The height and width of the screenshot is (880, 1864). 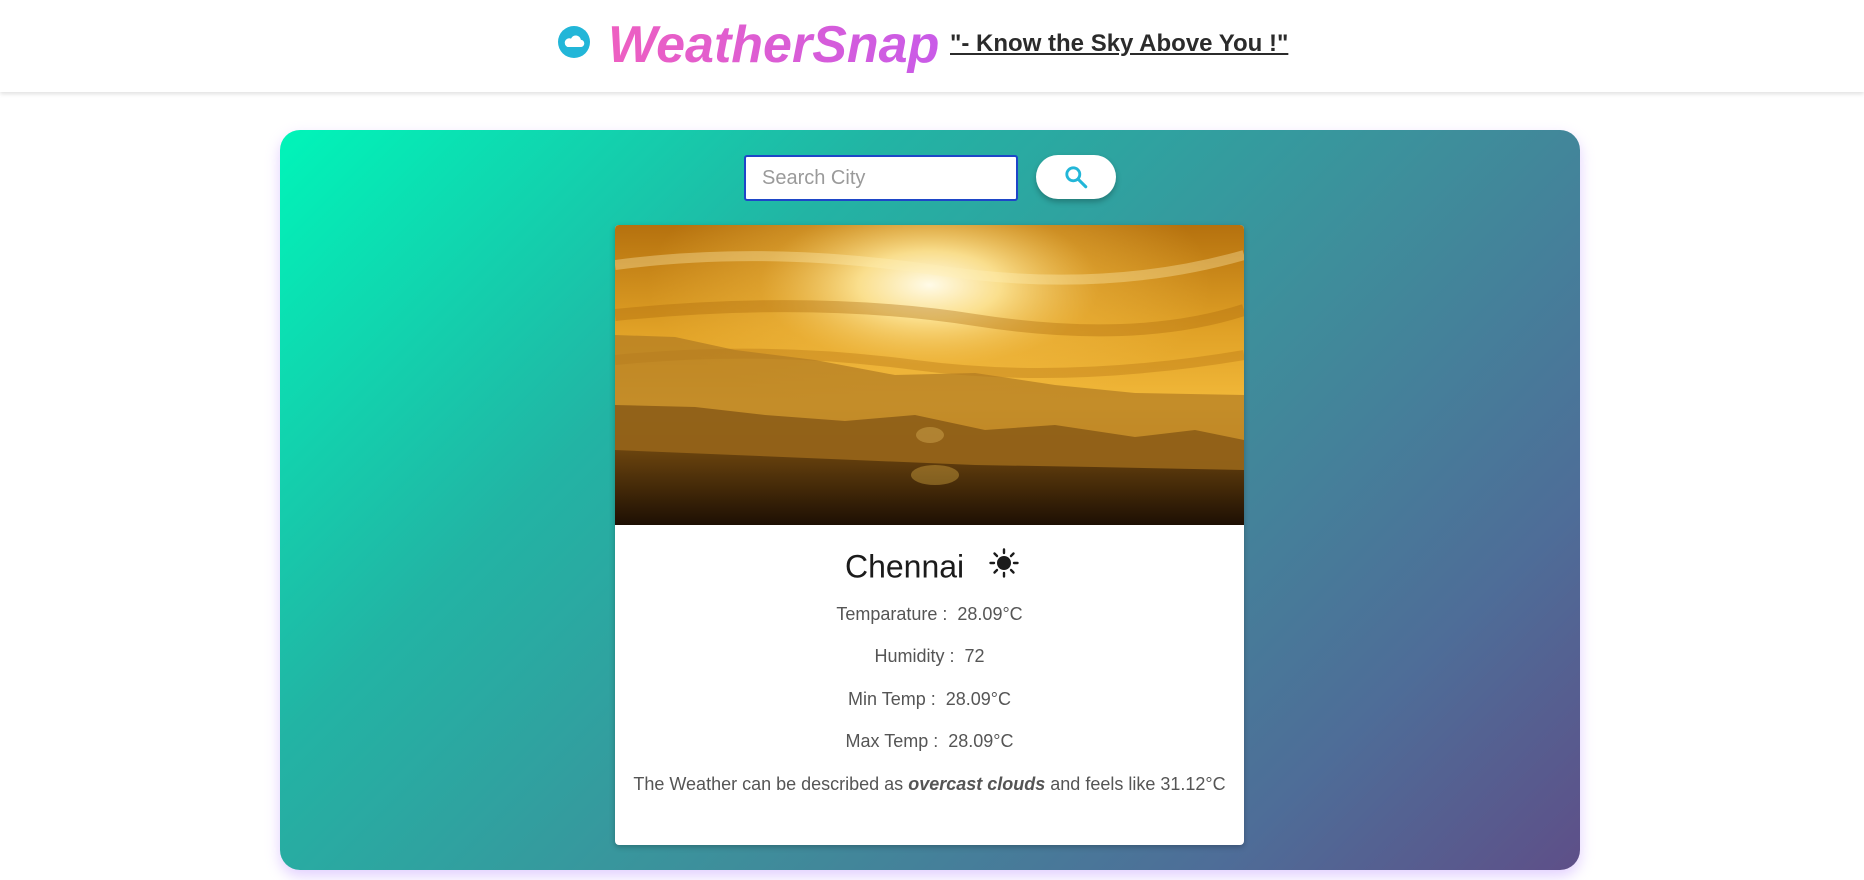 I want to click on search-button, so click(x=1076, y=177).